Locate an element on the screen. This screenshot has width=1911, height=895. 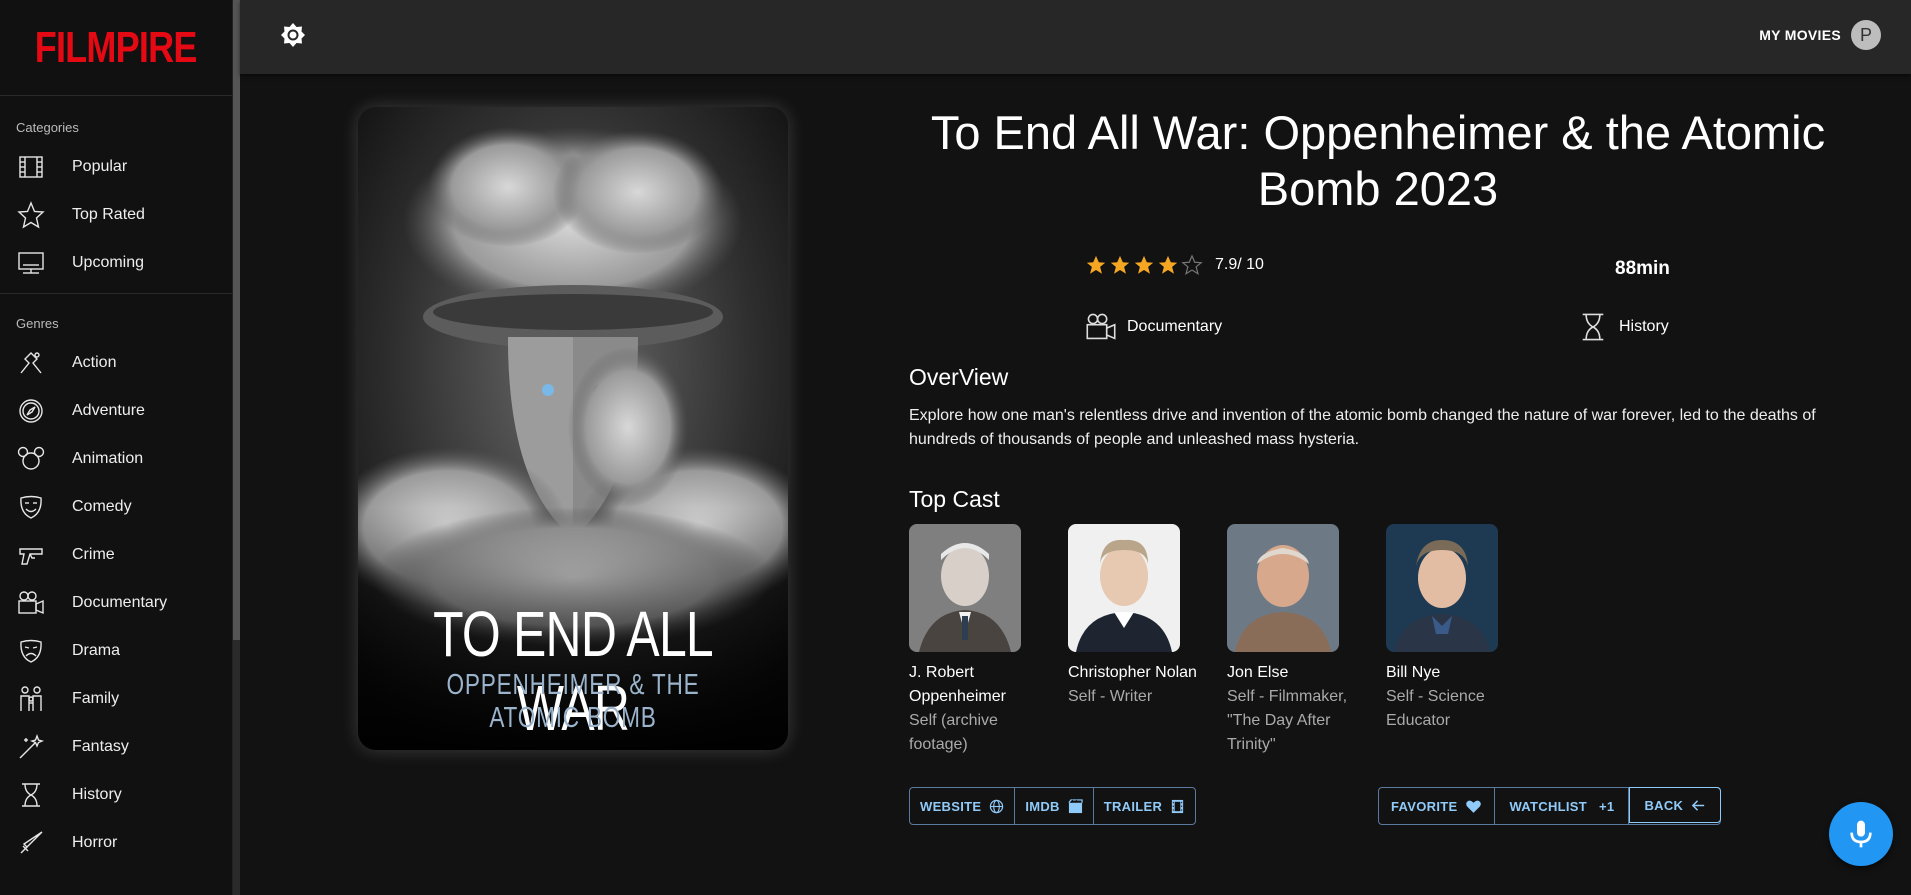
back-label: BACK is located at coordinates (1664, 805).